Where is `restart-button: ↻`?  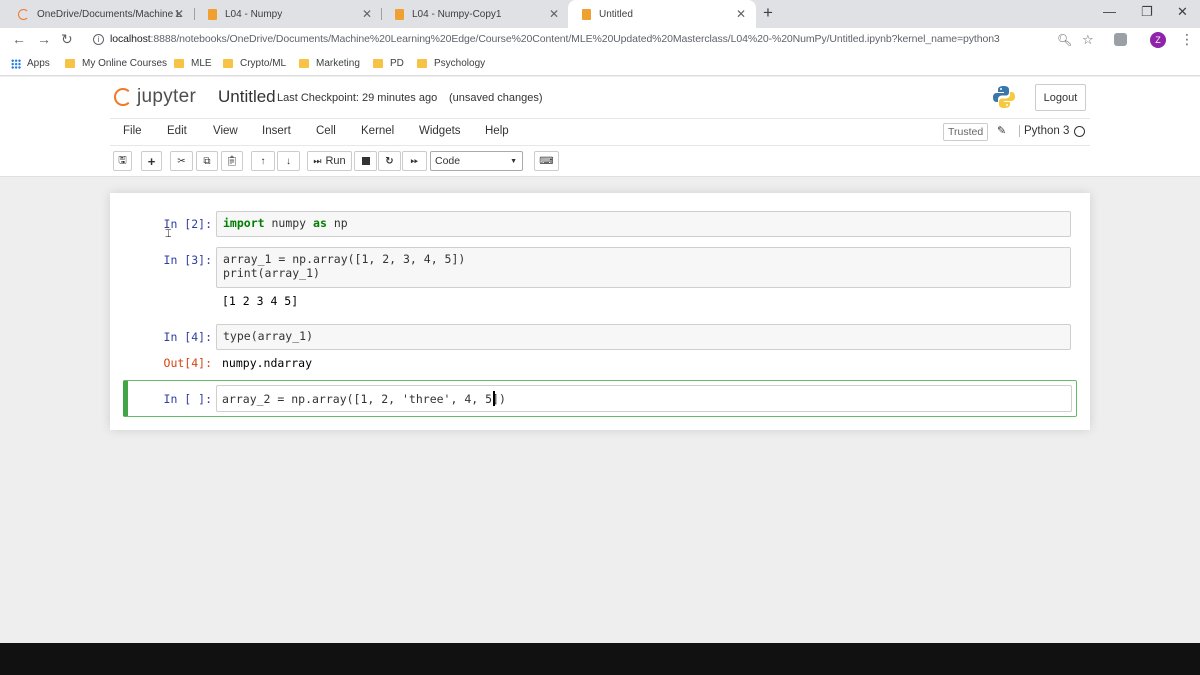 restart-button: ↻ is located at coordinates (389, 161).